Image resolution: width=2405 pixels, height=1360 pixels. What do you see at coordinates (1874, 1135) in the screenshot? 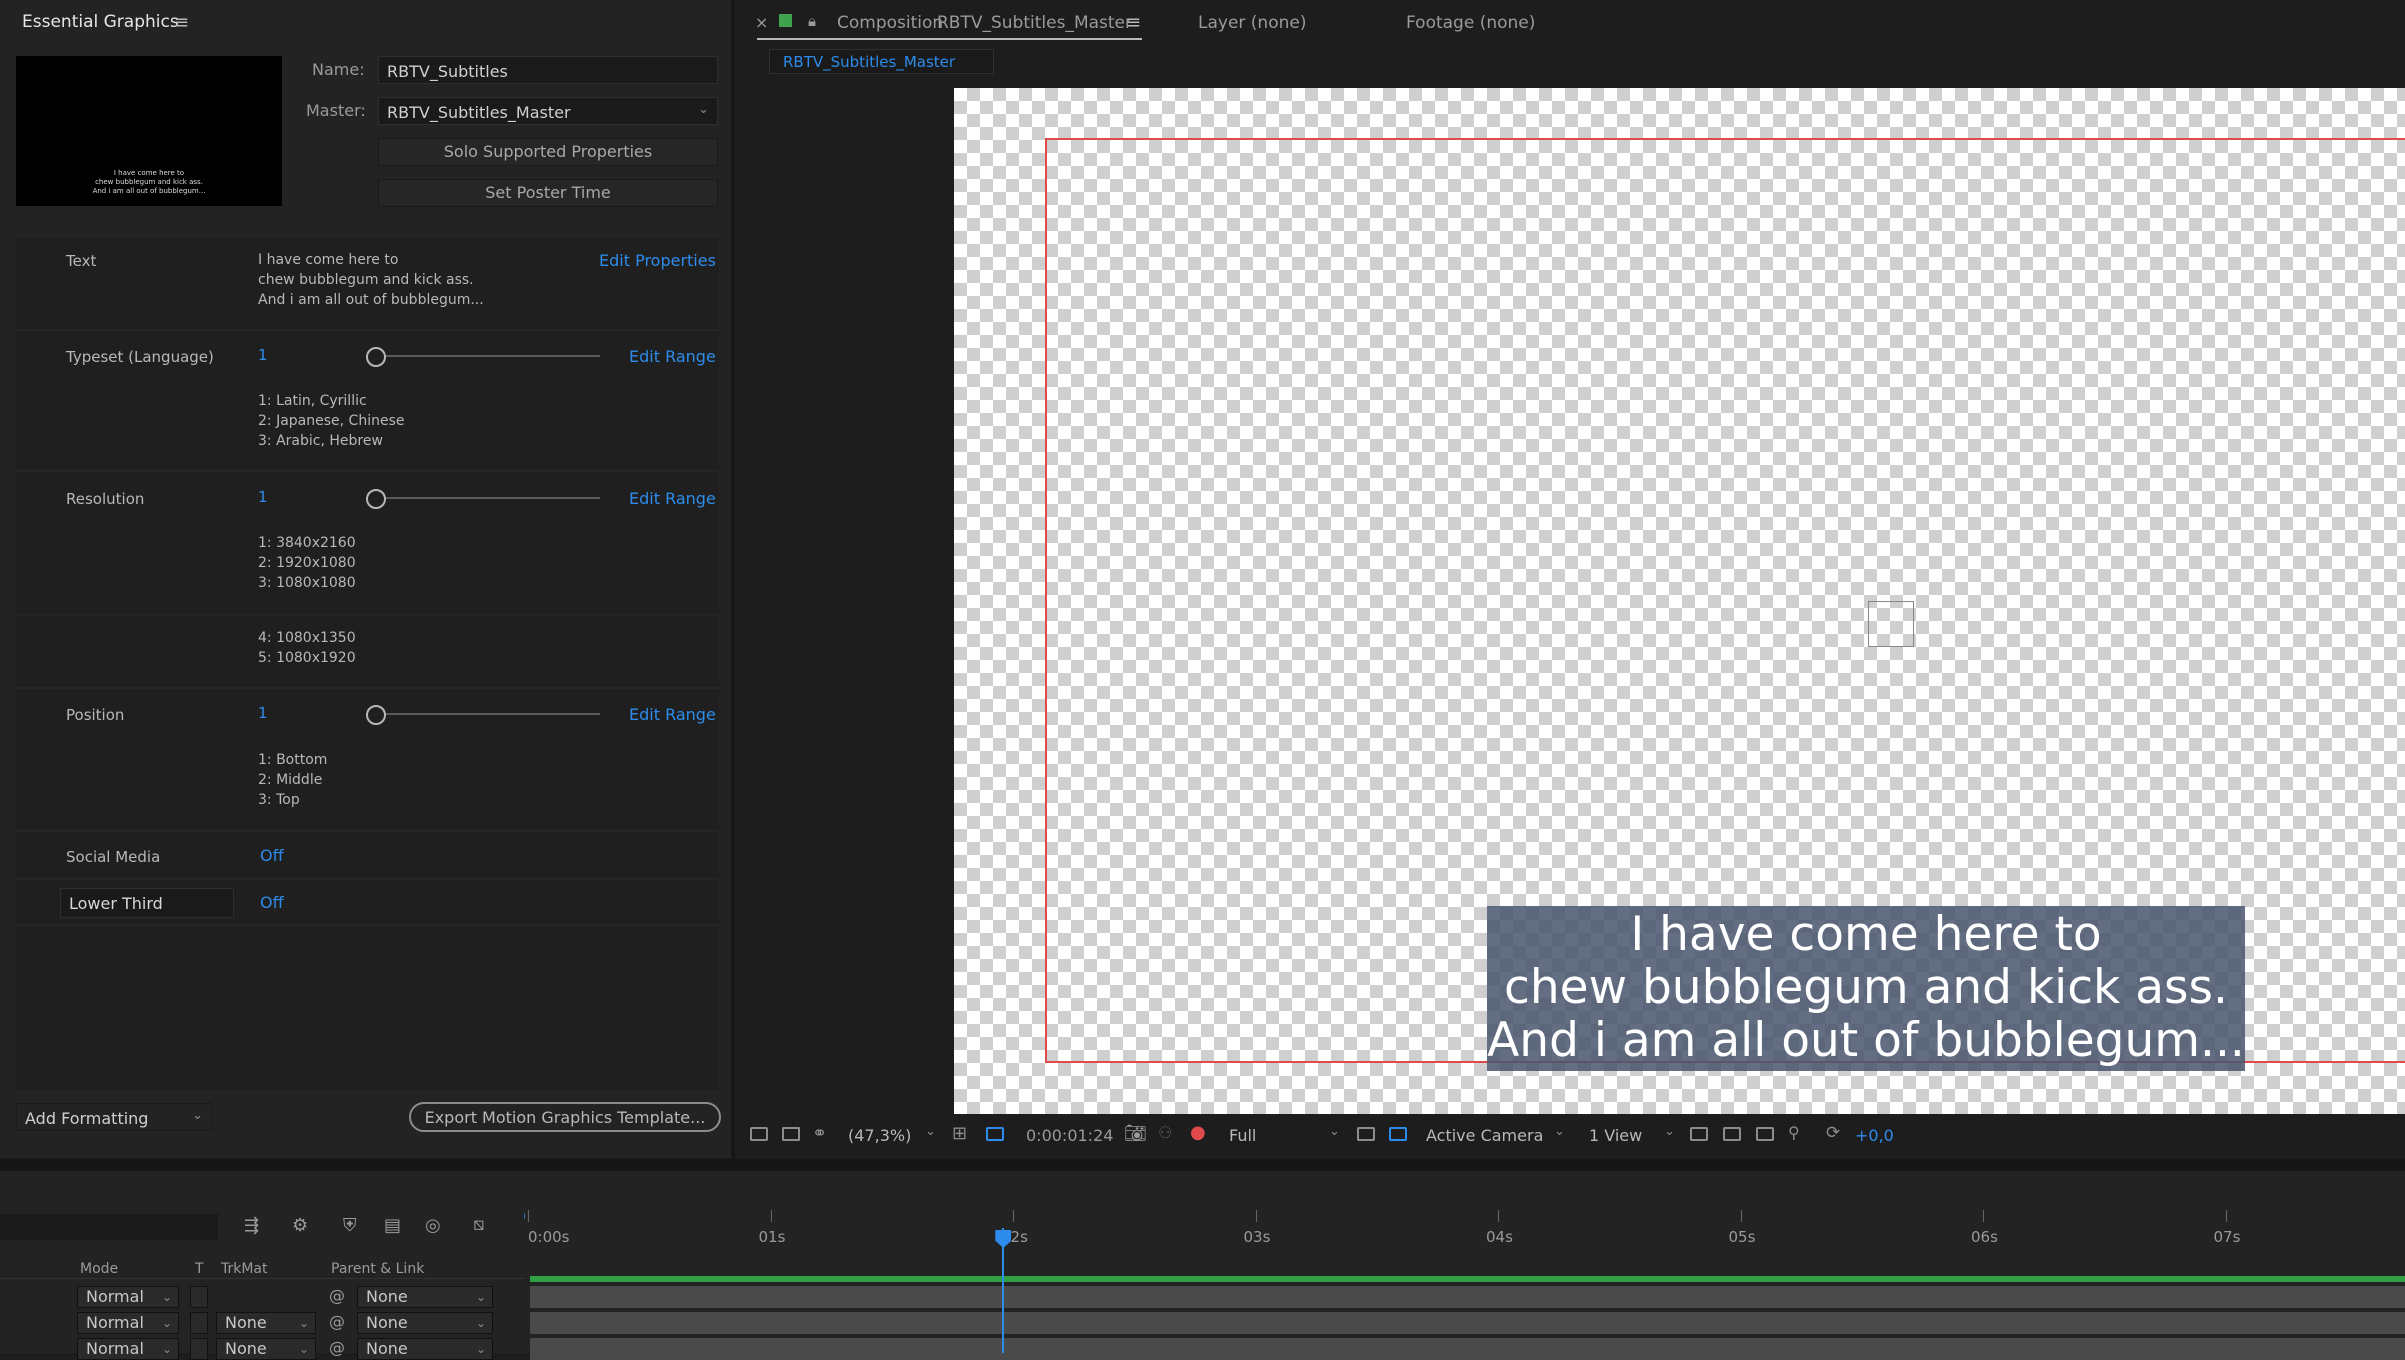
I see `exposure-value: +0,0` at bounding box center [1874, 1135].